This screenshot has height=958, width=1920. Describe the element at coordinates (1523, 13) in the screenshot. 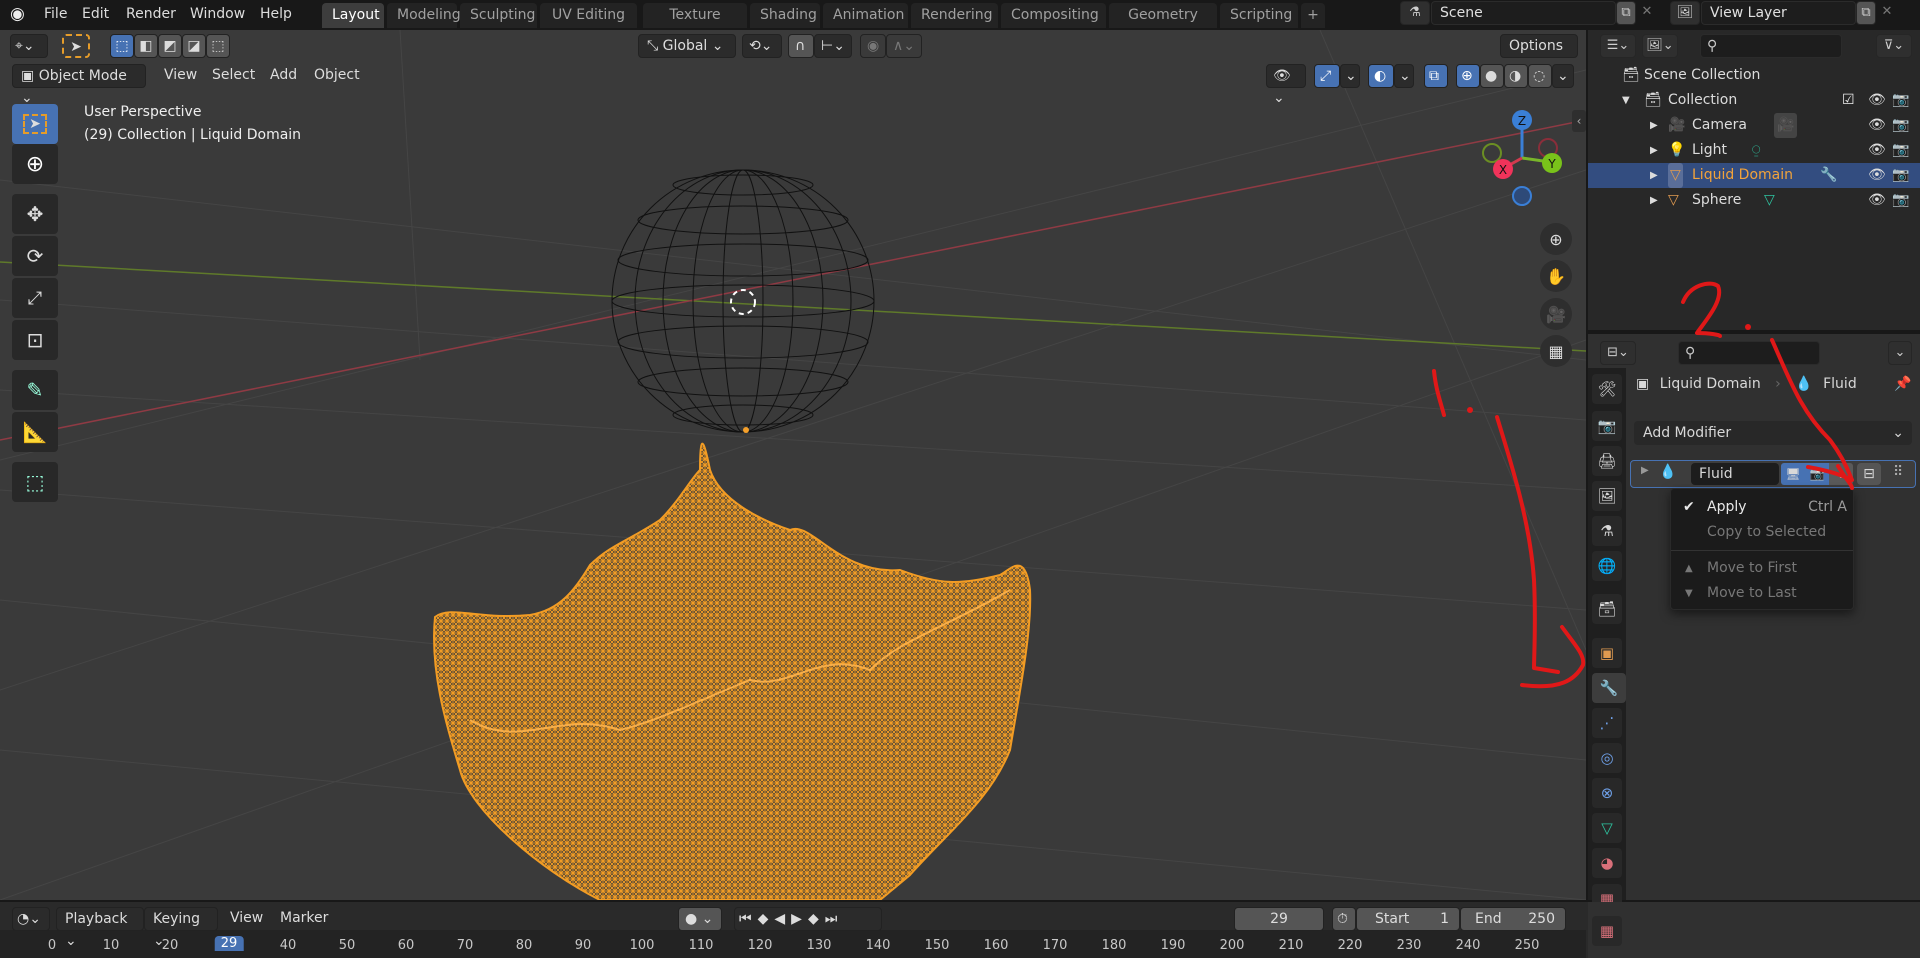

I see `scene-name-field: Scene` at that location.